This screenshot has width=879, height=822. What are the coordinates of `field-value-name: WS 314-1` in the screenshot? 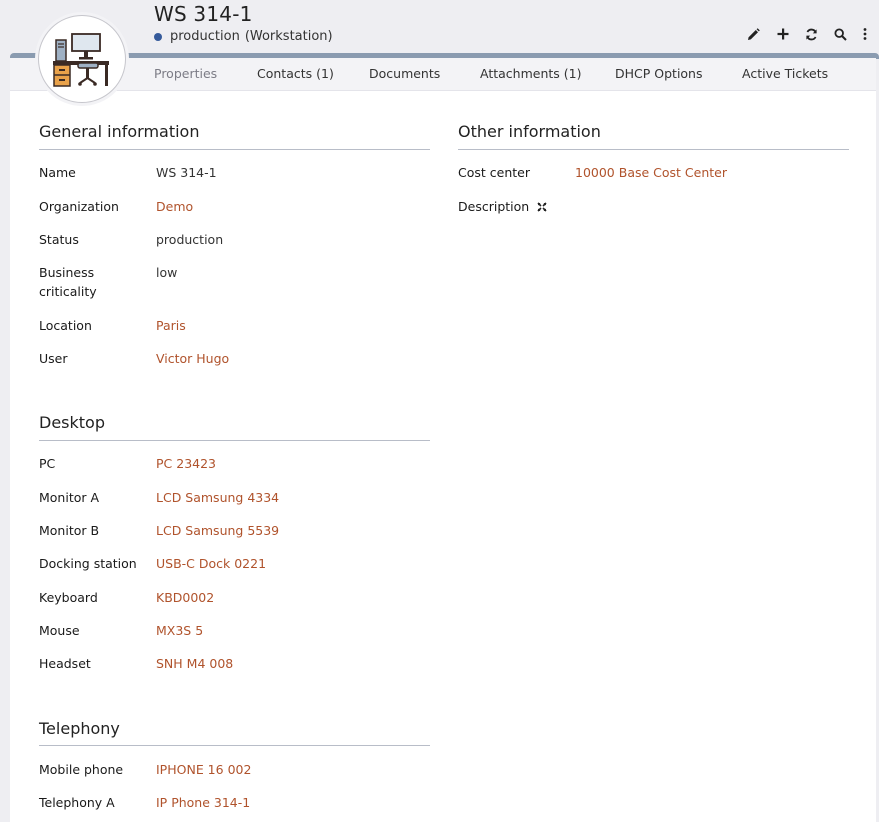 It's located at (186, 172).